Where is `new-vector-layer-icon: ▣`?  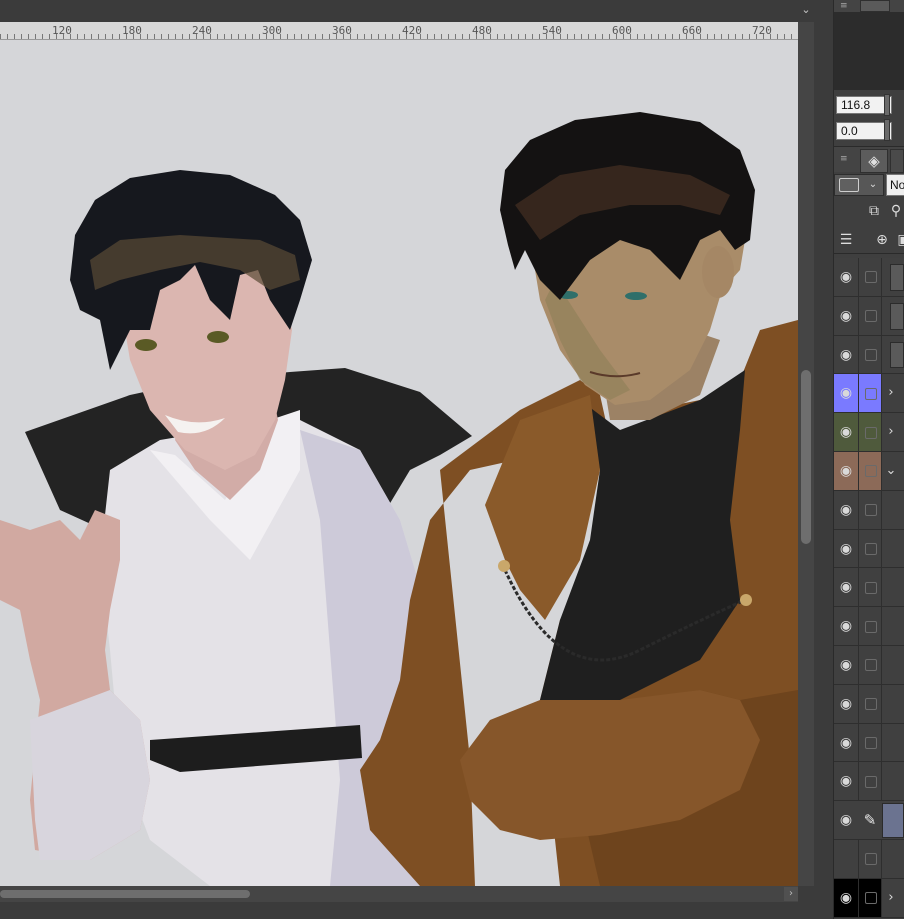
new-vector-layer-icon: ▣ is located at coordinates (899, 240).